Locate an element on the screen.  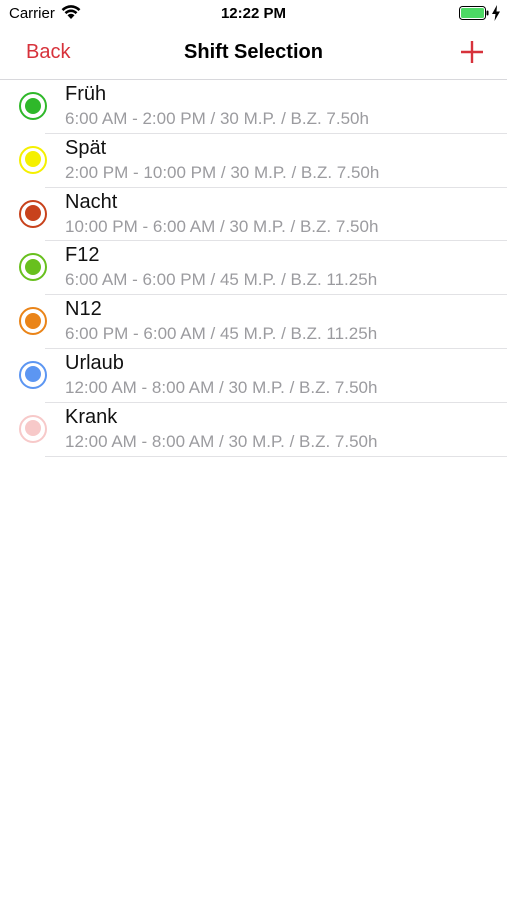
navigation-bar: Back Shift Selection is located at coordinates (253, 54).